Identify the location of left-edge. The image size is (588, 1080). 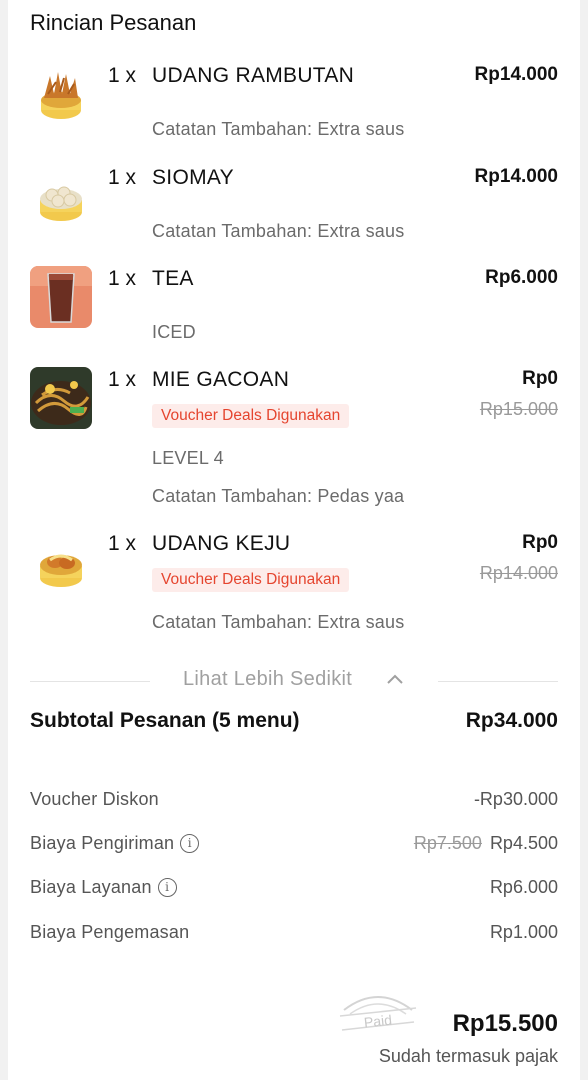
(4, 540).